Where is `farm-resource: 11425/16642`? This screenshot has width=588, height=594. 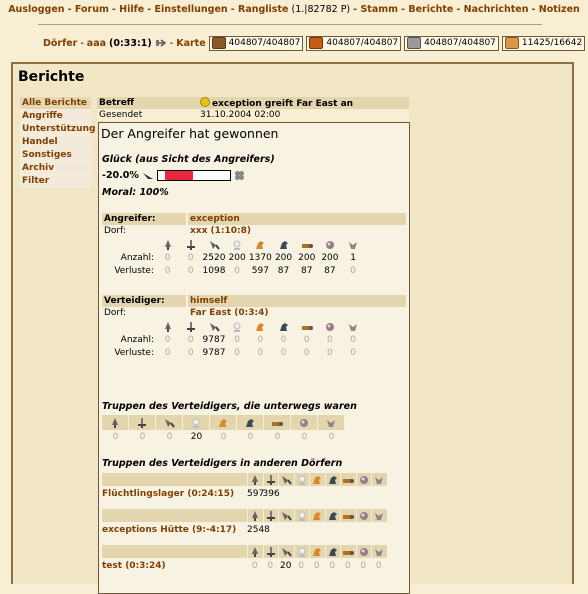 farm-resource: 11425/16642 is located at coordinates (543, 43).